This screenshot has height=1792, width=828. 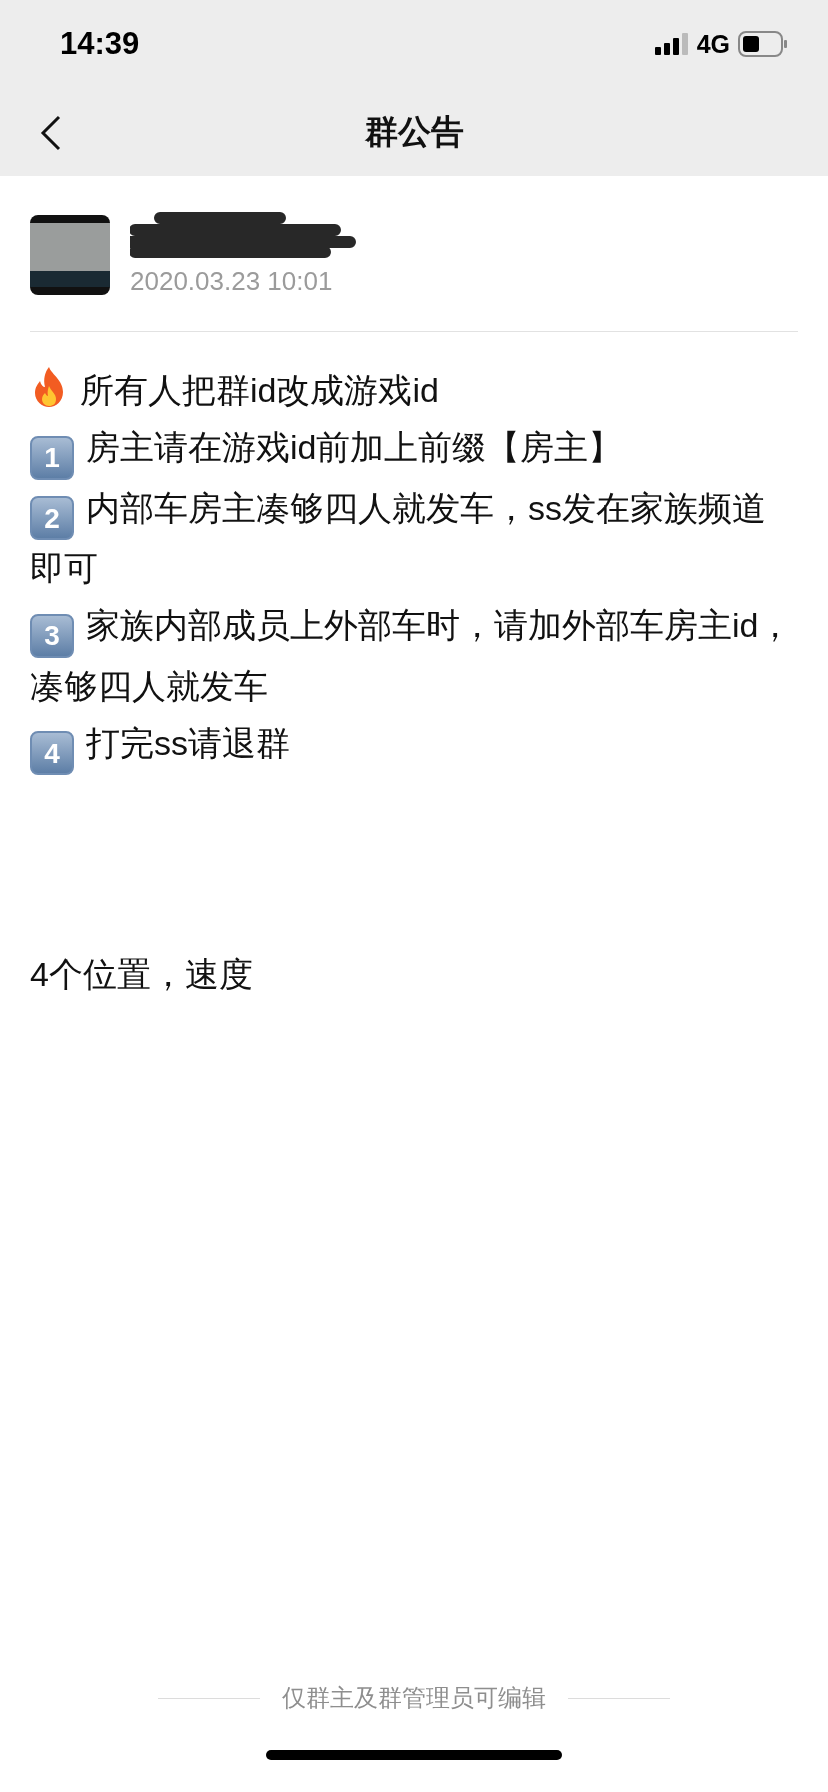 What do you see at coordinates (52, 635) in the screenshot?
I see `keycap-number: 3` at bounding box center [52, 635].